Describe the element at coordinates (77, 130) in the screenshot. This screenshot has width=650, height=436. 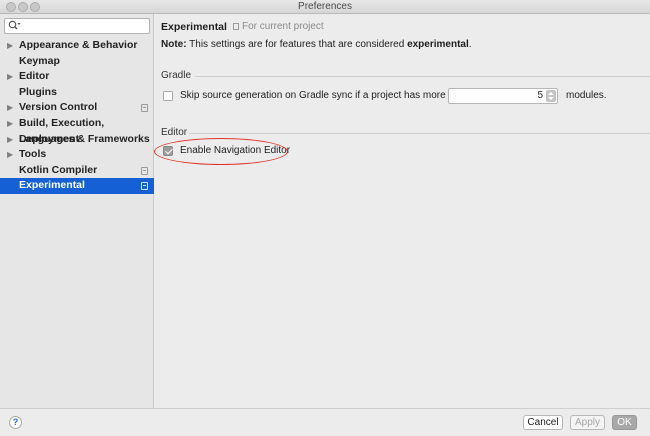
I see `sidebar-item-build-execution-deployment: ▶ Build, Execution, Deployment` at that location.